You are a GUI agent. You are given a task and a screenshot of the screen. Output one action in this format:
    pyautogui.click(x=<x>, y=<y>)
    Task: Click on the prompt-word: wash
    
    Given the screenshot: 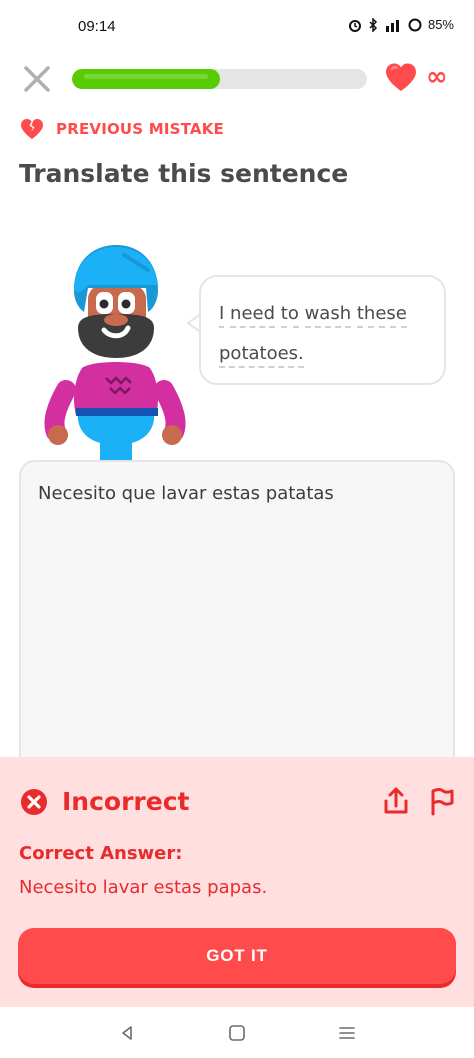 What is the action you would take?
    pyautogui.click(x=328, y=315)
    